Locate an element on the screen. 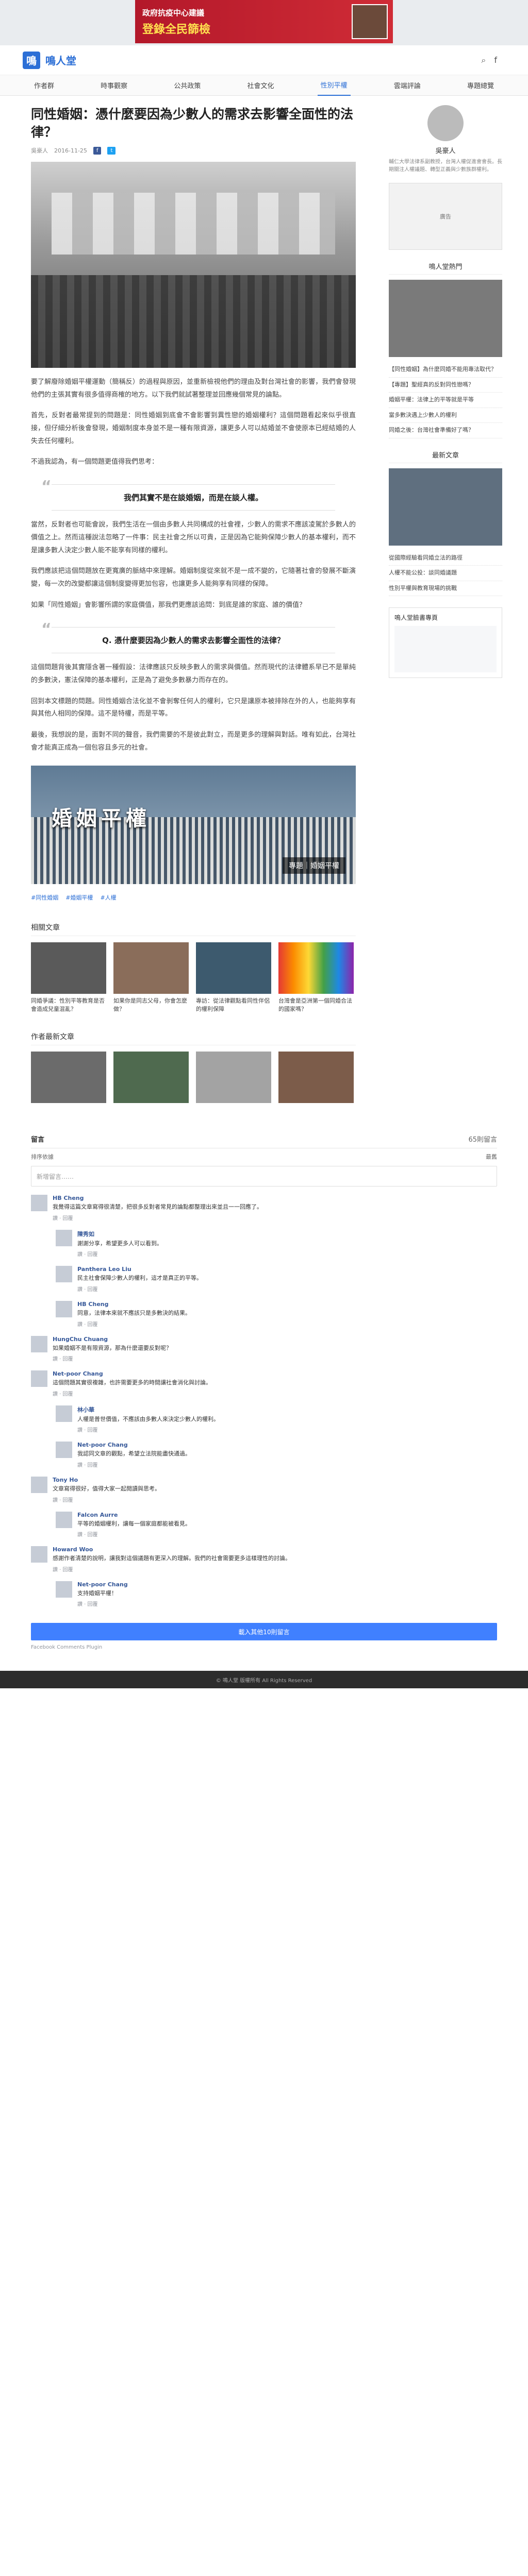 Image resolution: width=528 pixels, height=2576 pixels. popular-item: 當多數決遇上少數人的權利 is located at coordinates (445, 415).